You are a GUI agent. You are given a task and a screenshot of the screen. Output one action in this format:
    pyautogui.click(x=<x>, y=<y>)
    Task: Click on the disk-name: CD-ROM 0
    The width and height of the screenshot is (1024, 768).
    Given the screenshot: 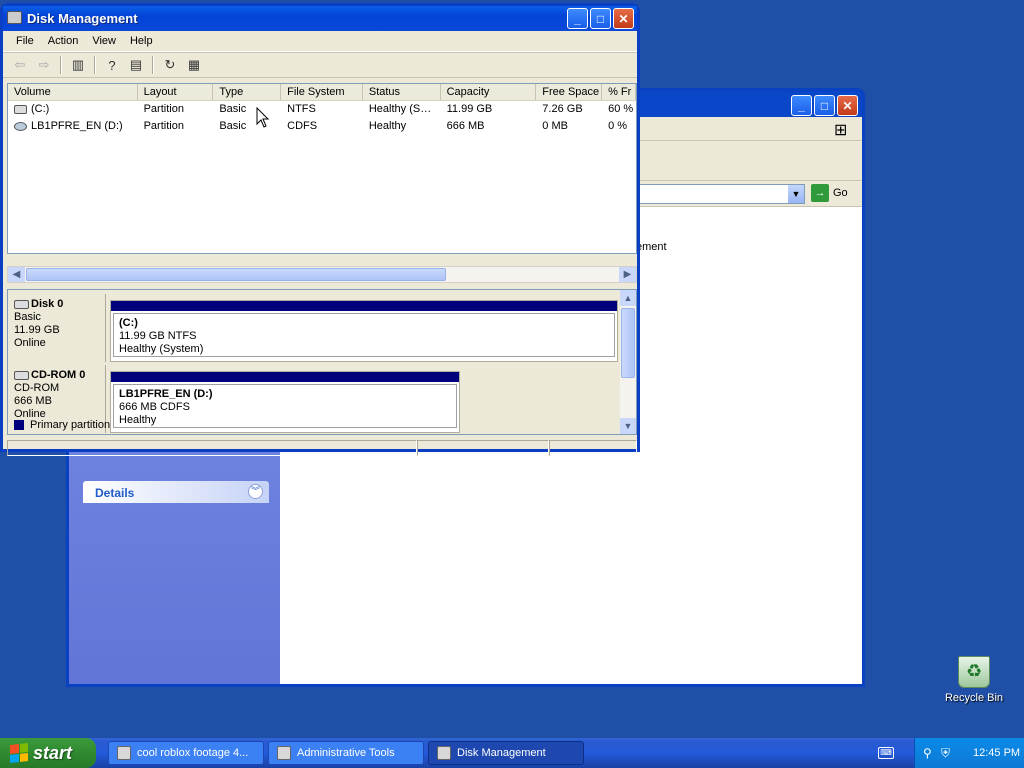 What is the action you would take?
    pyautogui.click(x=58, y=375)
    